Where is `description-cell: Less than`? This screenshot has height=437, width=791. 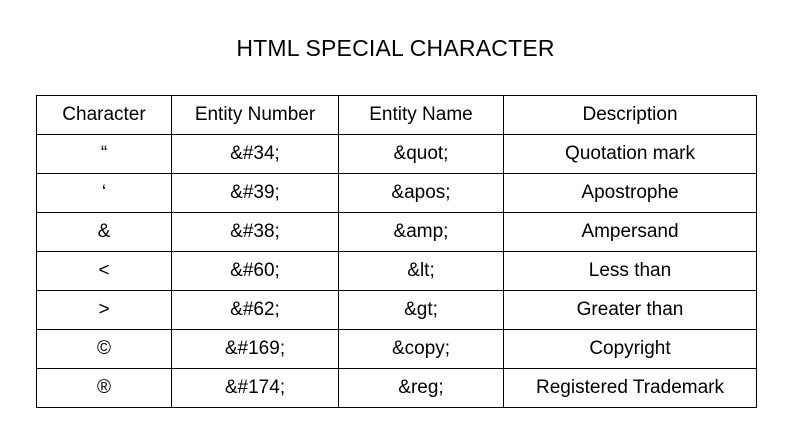 description-cell: Less than is located at coordinates (630, 271).